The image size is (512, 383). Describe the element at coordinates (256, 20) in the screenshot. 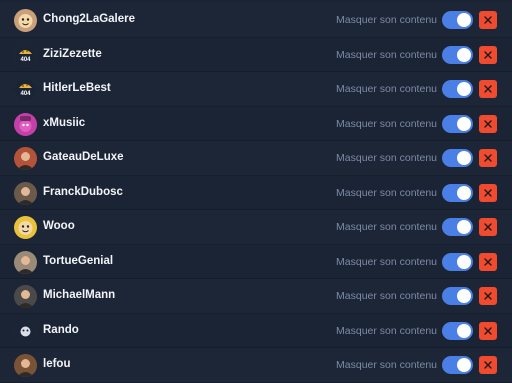

I see `user-row: Chong2LaGalere Masquer son contenu` at that location.